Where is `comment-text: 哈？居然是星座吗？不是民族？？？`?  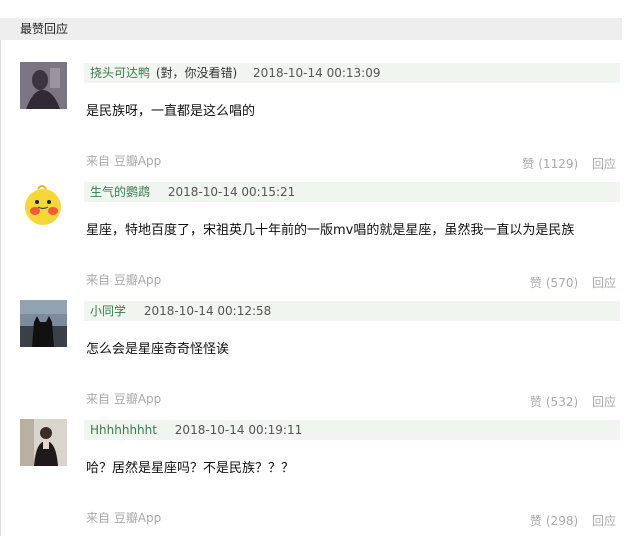 comment-text: 哈？居然是星座吗？不是民族？？？ is located at coordinates (190, 468).